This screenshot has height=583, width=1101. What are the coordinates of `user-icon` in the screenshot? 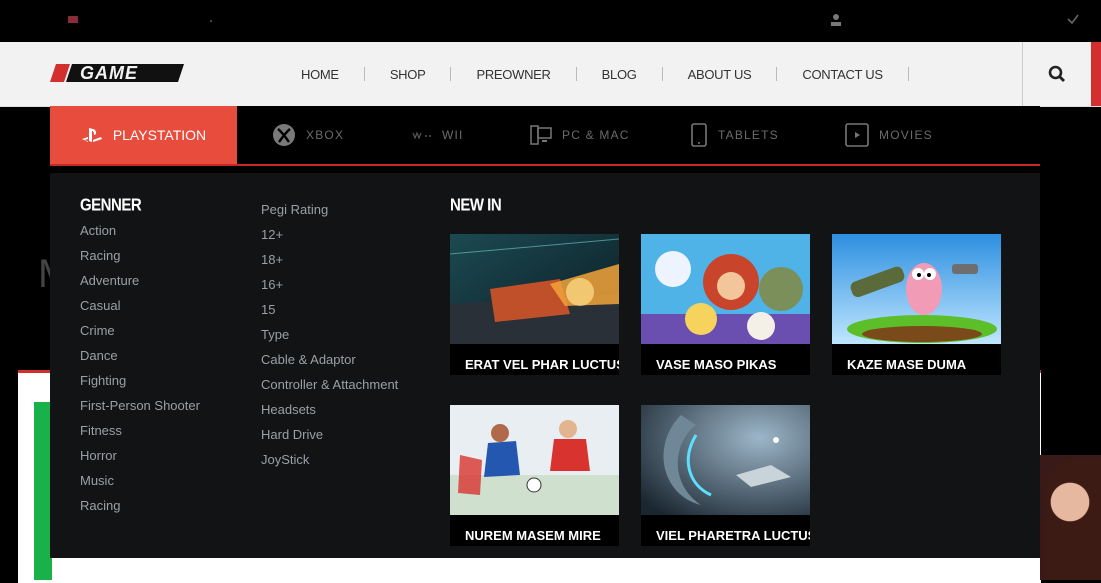 It's located at (836, 20).